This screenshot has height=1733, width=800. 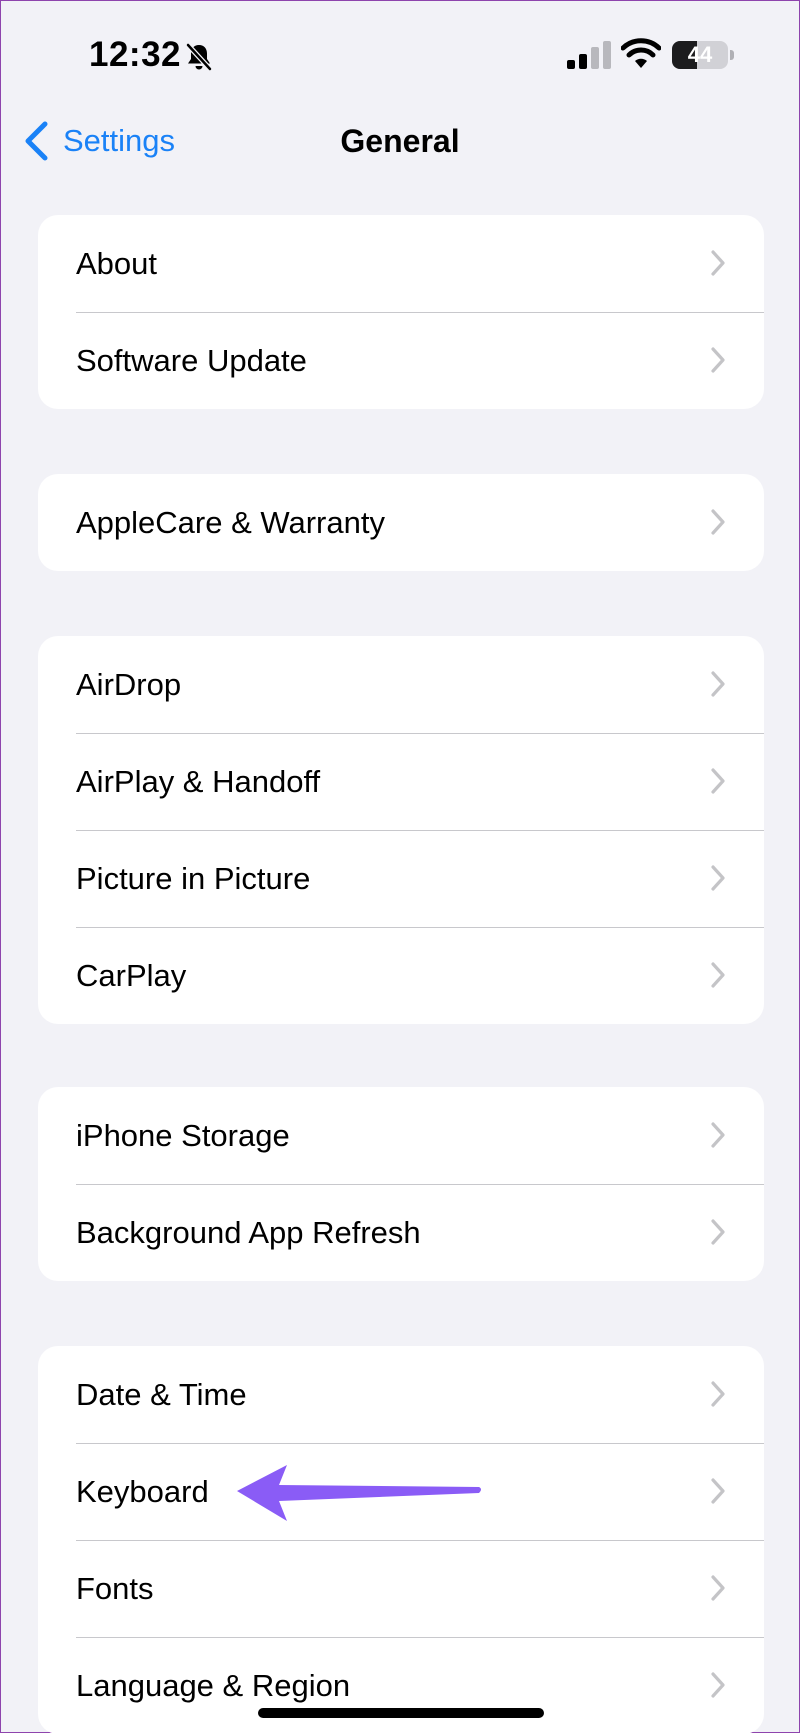 I want to click on cellular-signal-icon, so click(x=589, y=55).